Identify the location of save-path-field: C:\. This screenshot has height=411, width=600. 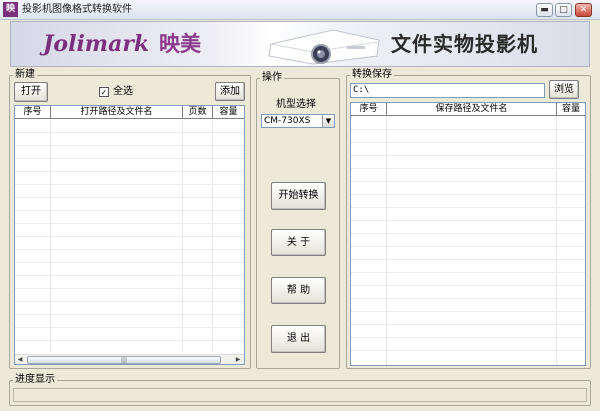
(447, 90).